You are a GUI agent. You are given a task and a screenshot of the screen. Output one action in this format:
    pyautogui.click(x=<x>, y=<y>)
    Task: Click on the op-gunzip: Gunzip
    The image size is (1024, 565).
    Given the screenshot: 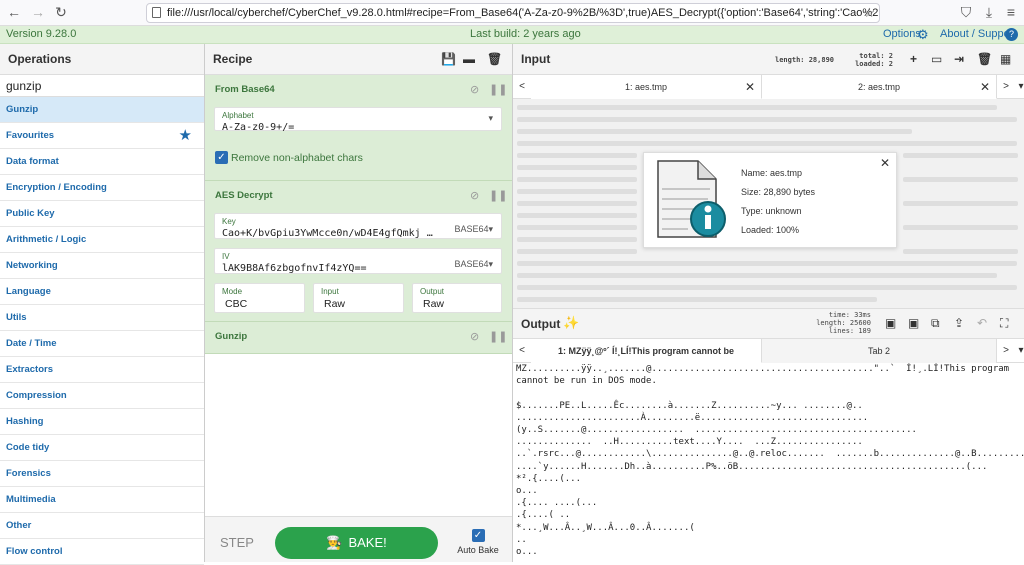 What is the action you would take?
    pyautogui.click(x=102, y=110)
    